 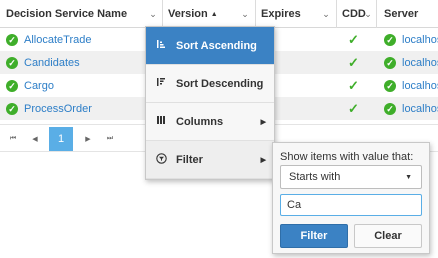 What do you see at coordinates (281, 14) in the screenshot?
I see `column-header-expires-label: Expires` at bounding box center [281, 14].